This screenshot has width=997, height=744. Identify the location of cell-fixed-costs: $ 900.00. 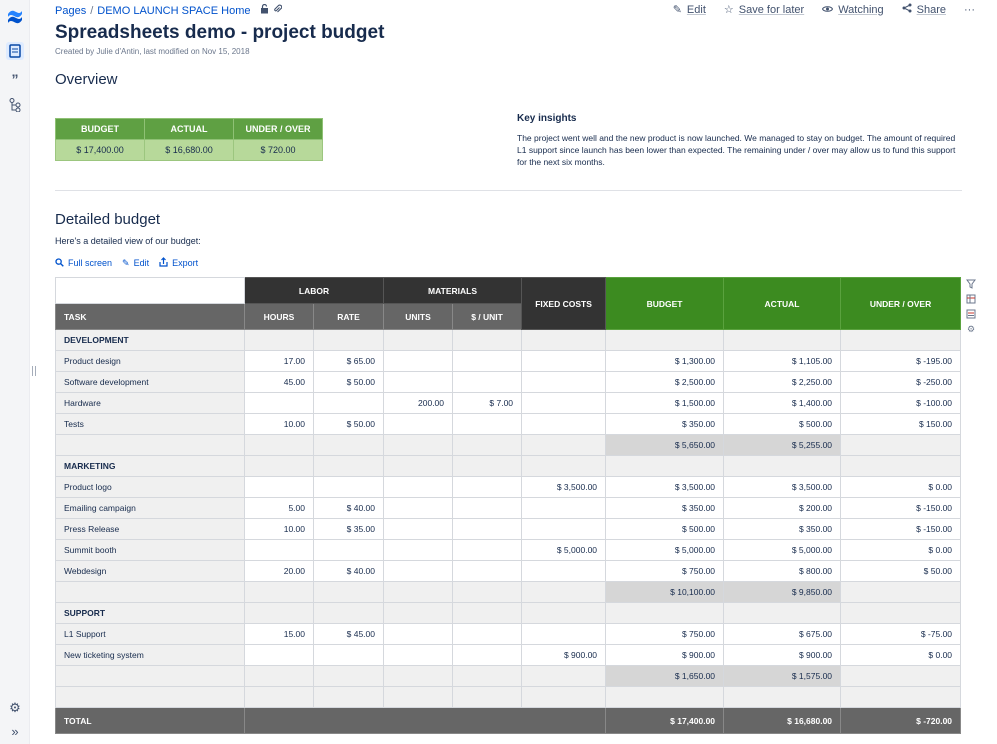
(564, 655).